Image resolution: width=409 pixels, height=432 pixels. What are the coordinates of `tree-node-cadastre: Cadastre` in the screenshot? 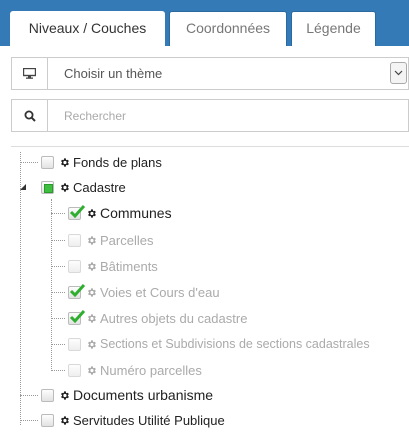 It's located at (83, 187).